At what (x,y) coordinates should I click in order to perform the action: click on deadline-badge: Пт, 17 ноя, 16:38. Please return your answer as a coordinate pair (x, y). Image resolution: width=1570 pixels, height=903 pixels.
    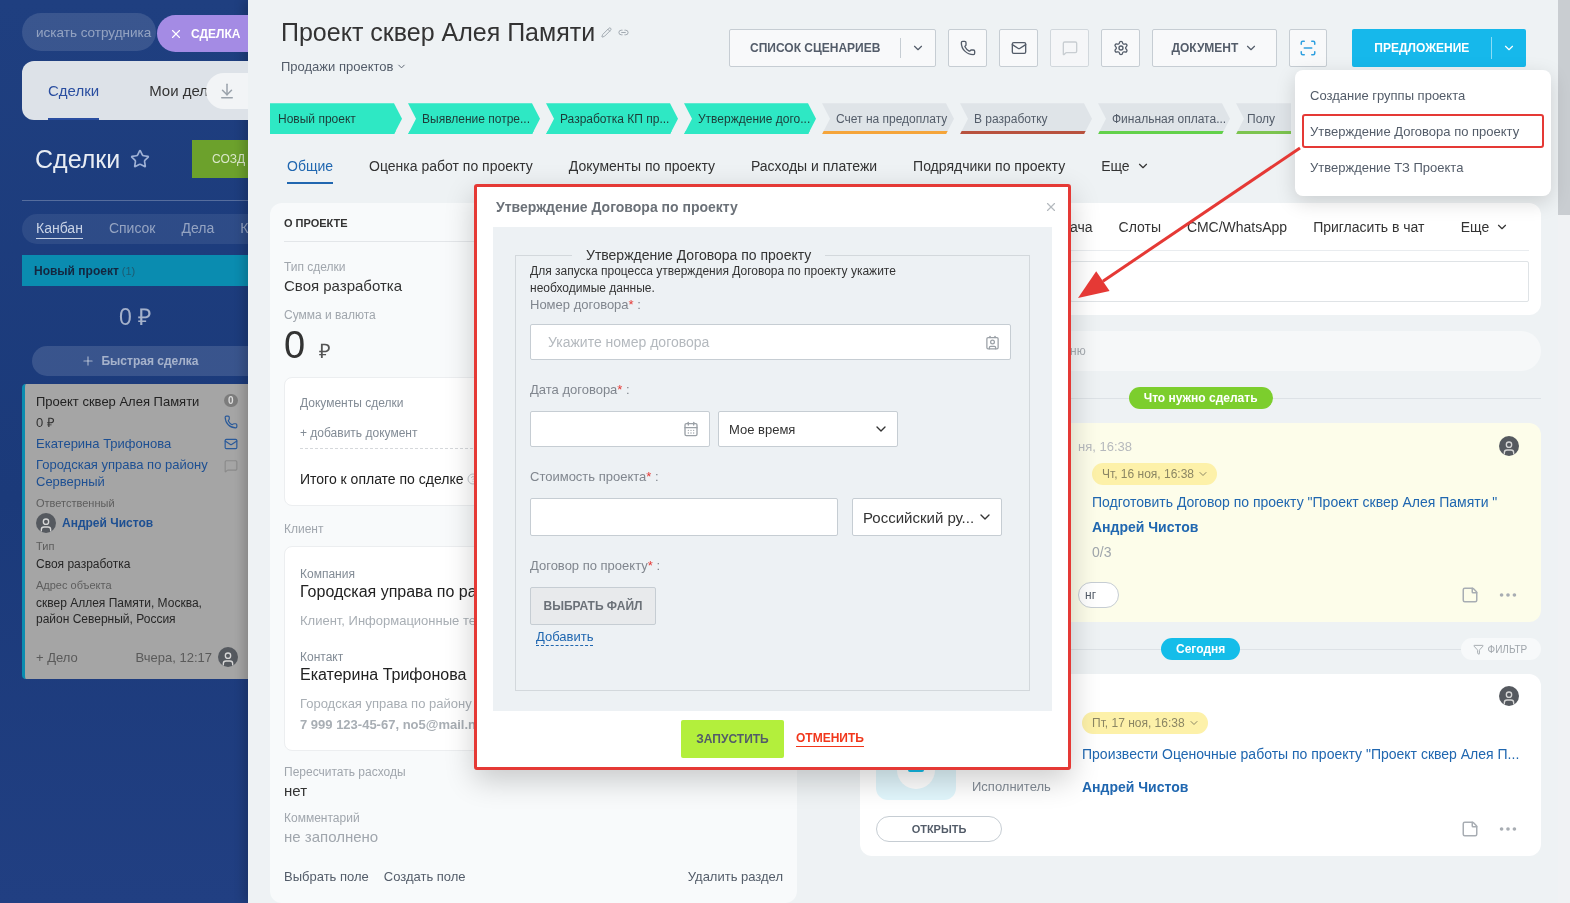
    Looking at the image, I should click on (1145, 723).